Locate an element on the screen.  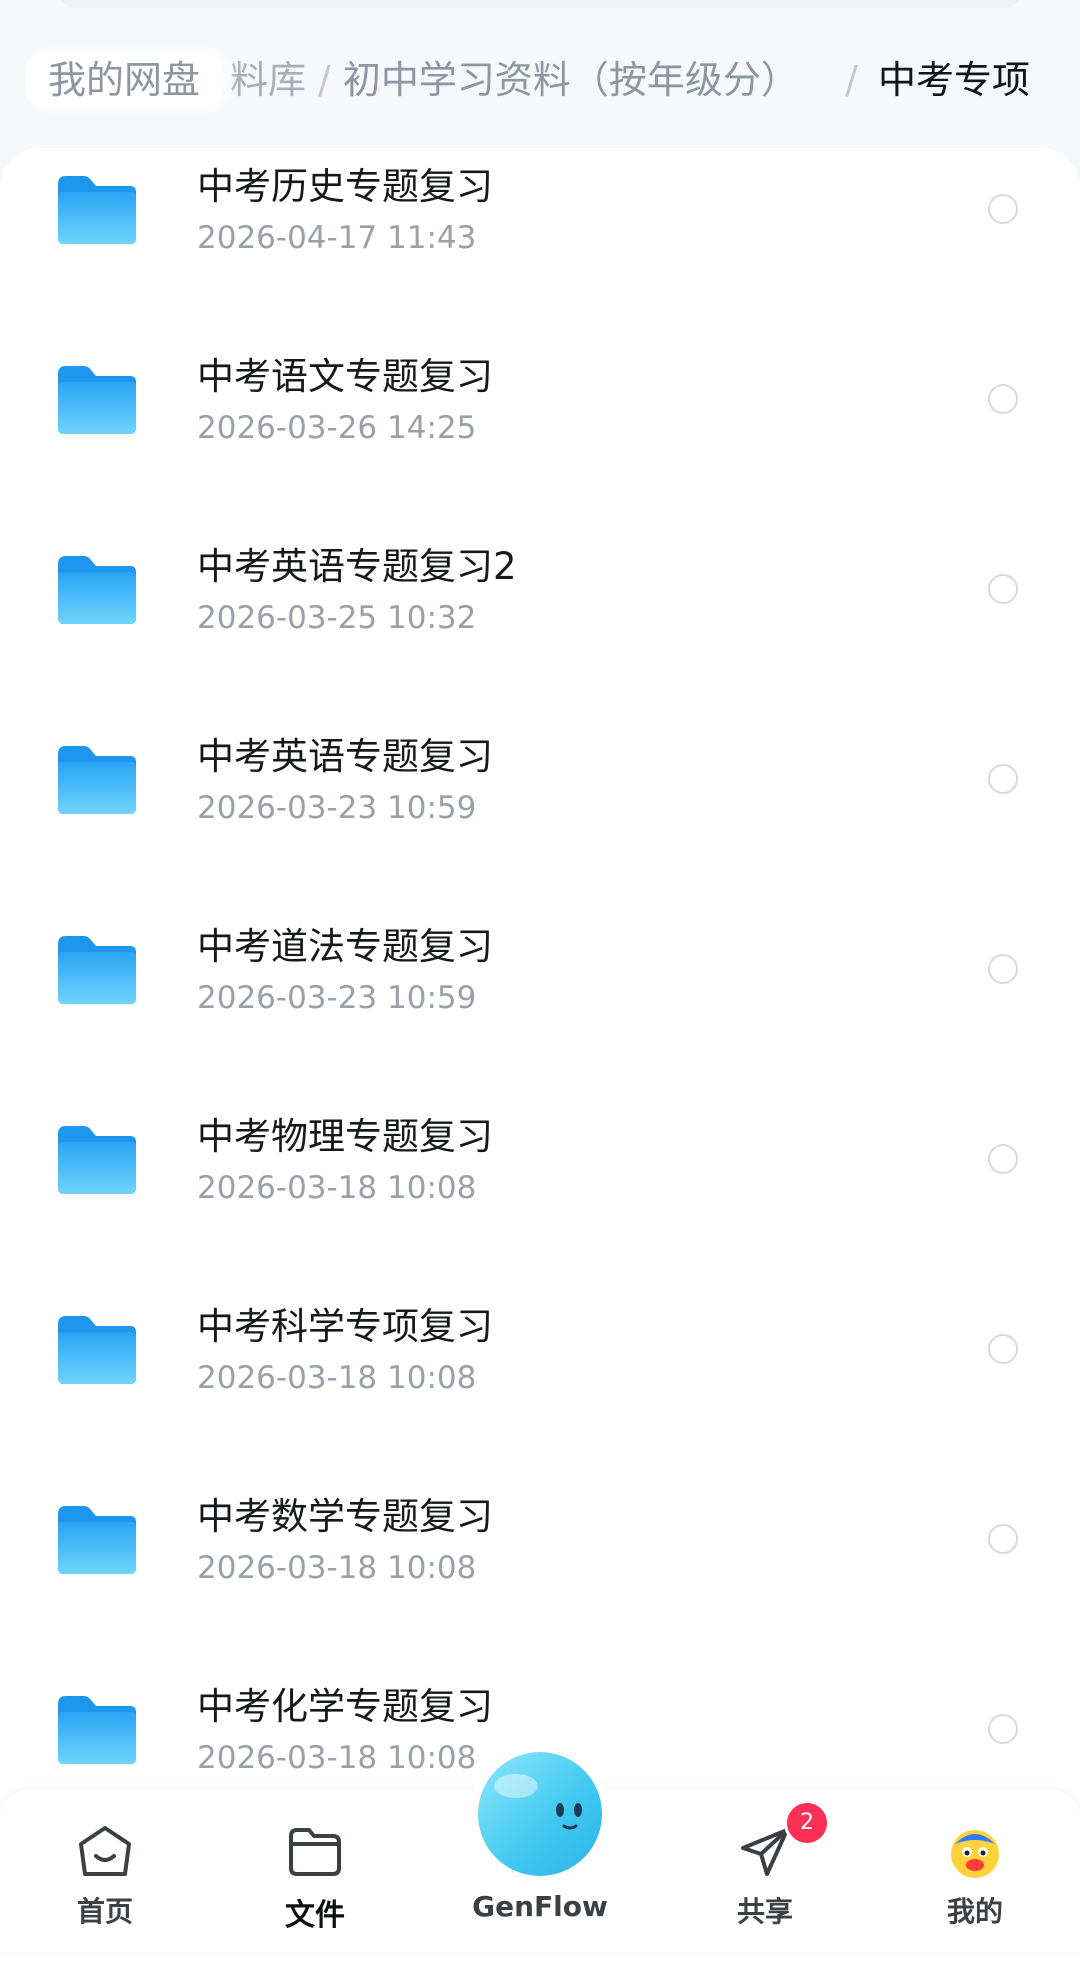
folder-name: 中考数学专题复习 is located at coordinates (345, 1516).